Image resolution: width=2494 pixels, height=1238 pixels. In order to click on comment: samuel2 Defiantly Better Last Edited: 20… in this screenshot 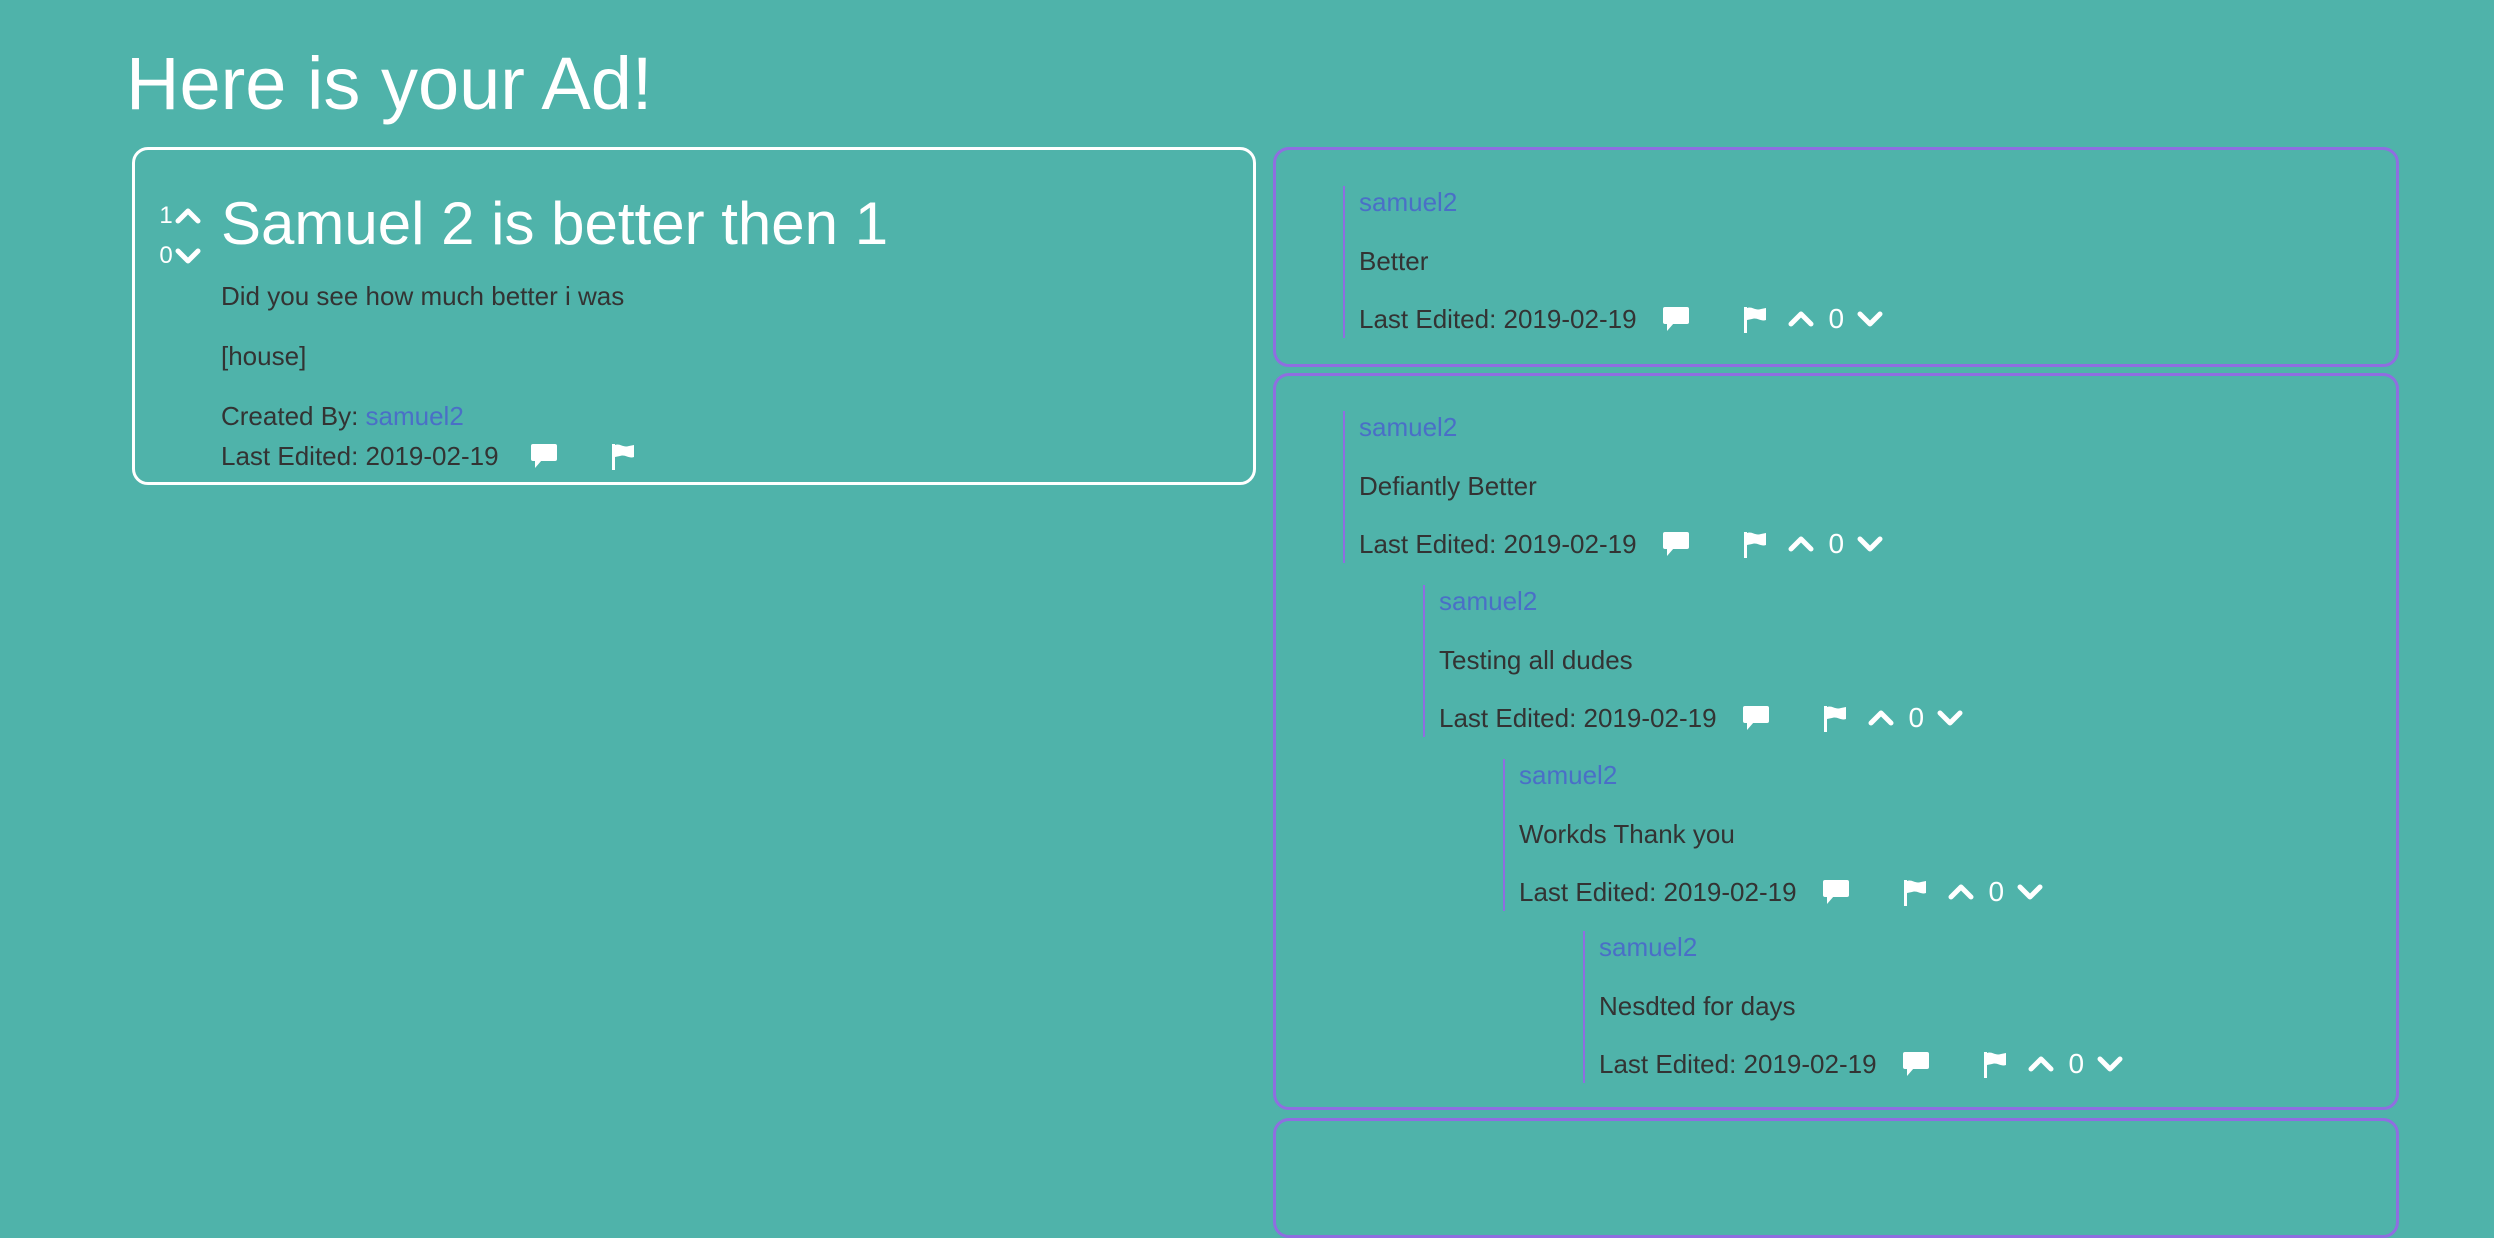, I will do `click(1613, 487)`.